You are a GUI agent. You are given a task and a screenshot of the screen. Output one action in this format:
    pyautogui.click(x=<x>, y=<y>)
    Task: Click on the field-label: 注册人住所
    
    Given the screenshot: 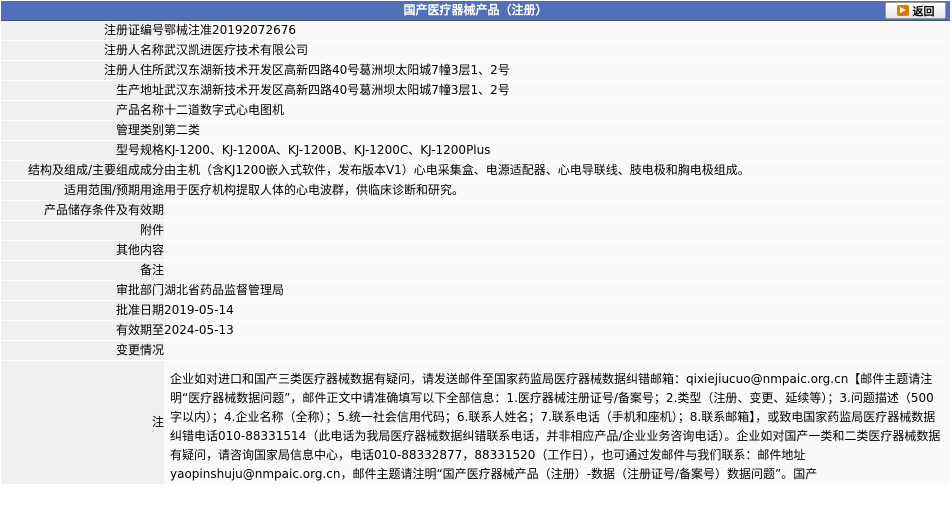 What is the action you would take?
    pyautogui.click(x=82, y=70)
    